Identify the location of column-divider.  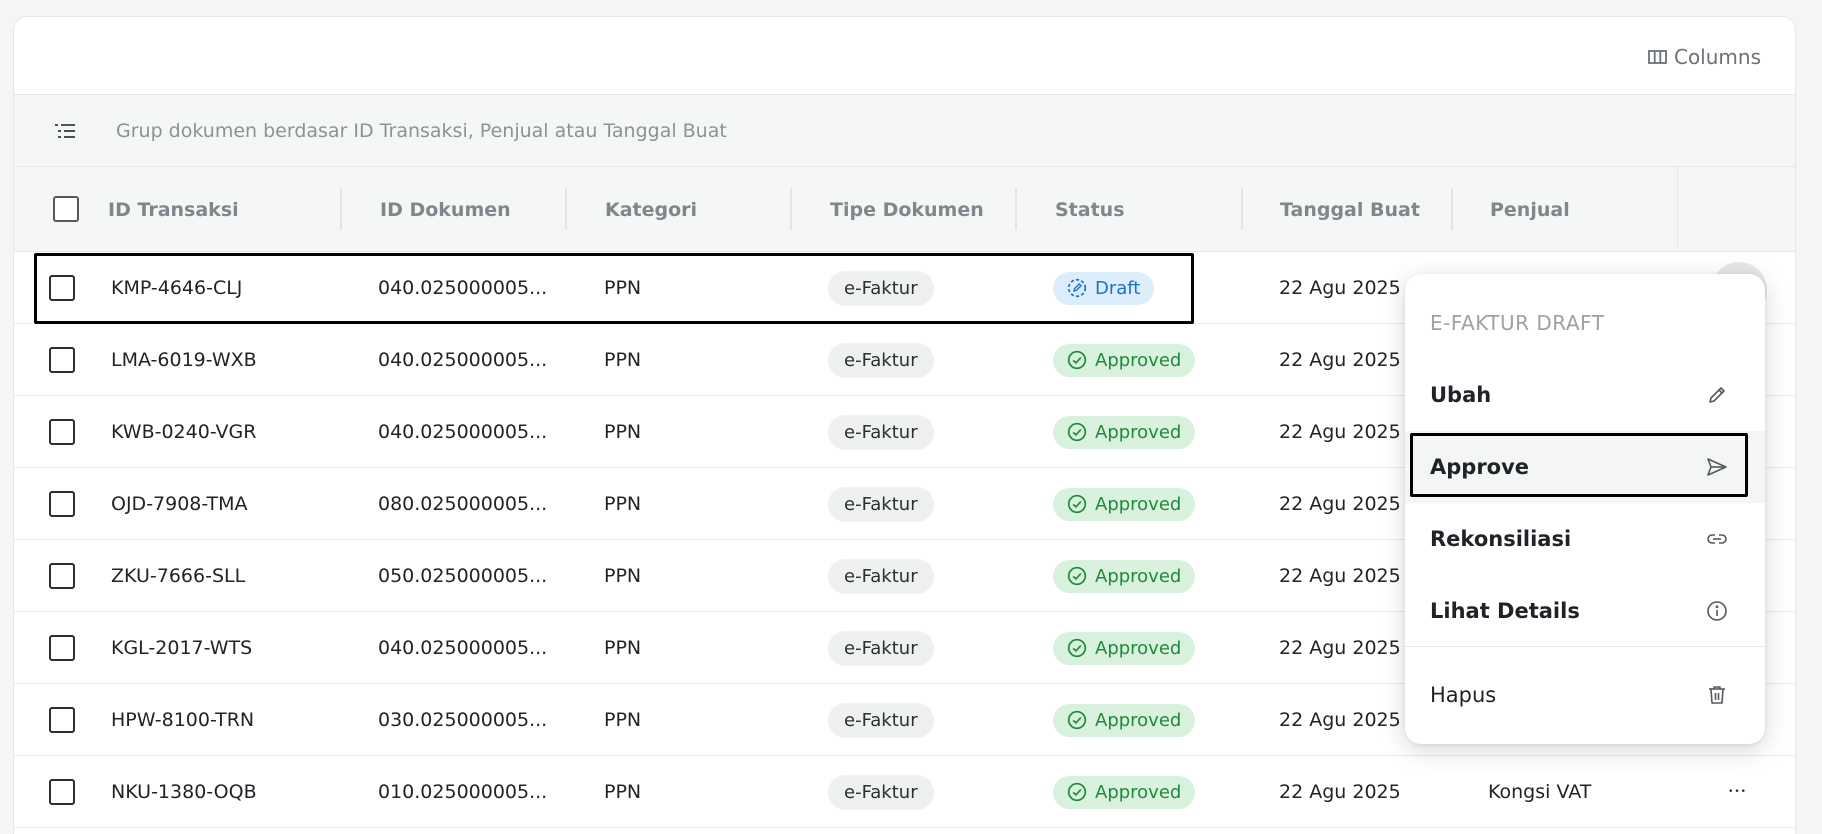
(1677, 209).